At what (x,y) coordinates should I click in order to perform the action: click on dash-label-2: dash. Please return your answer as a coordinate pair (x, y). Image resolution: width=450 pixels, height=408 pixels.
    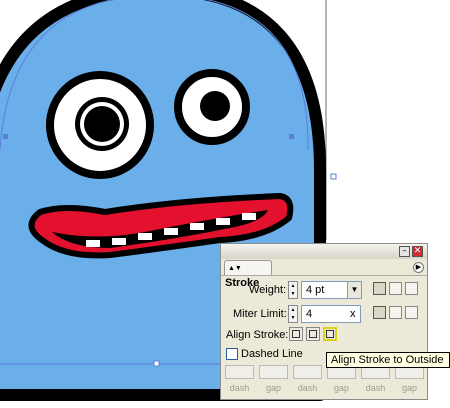
    Looking at the image, I should click on (307, 388).